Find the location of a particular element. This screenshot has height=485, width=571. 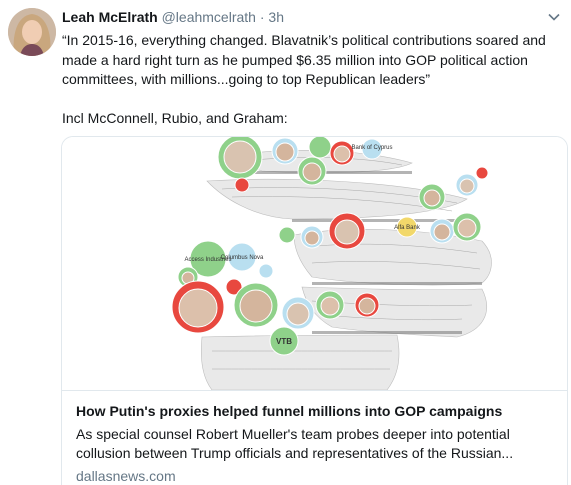

tweet-header: Leah McElrath @leahmcelrath · 3h is located at coordinates (296, 17).